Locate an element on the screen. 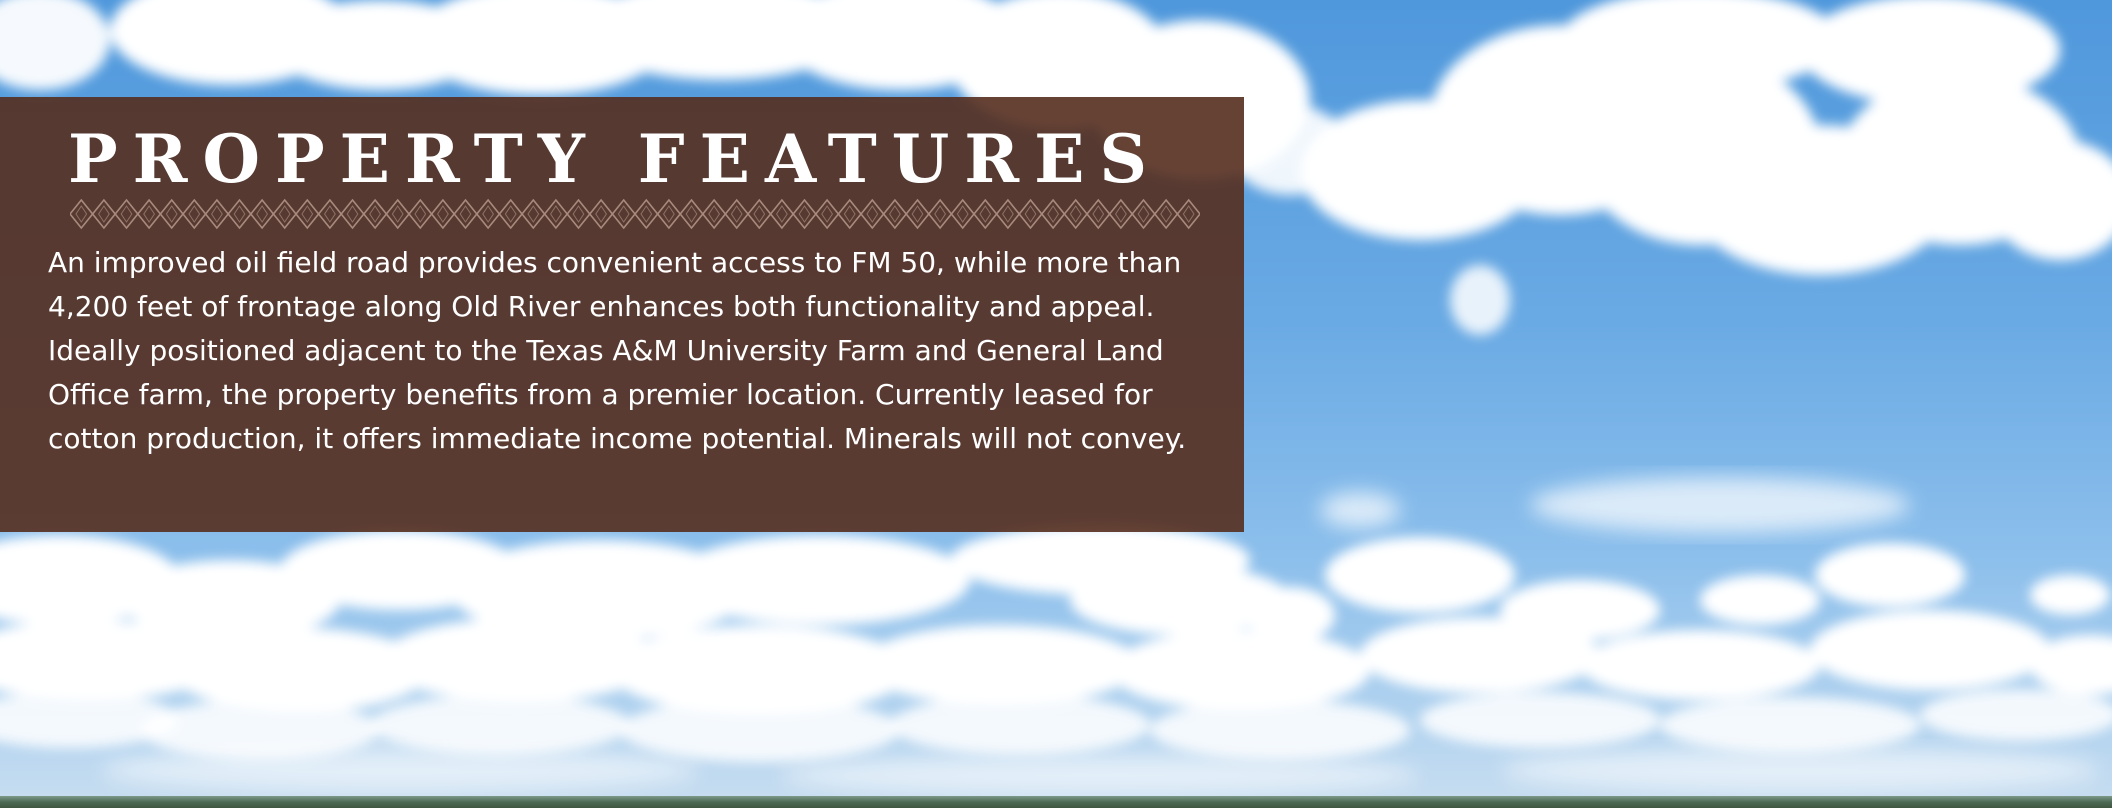 Image resolution: width=2112 pixels, height=808 pixels. horizon-treeline is located at coordinates (1056, 802).